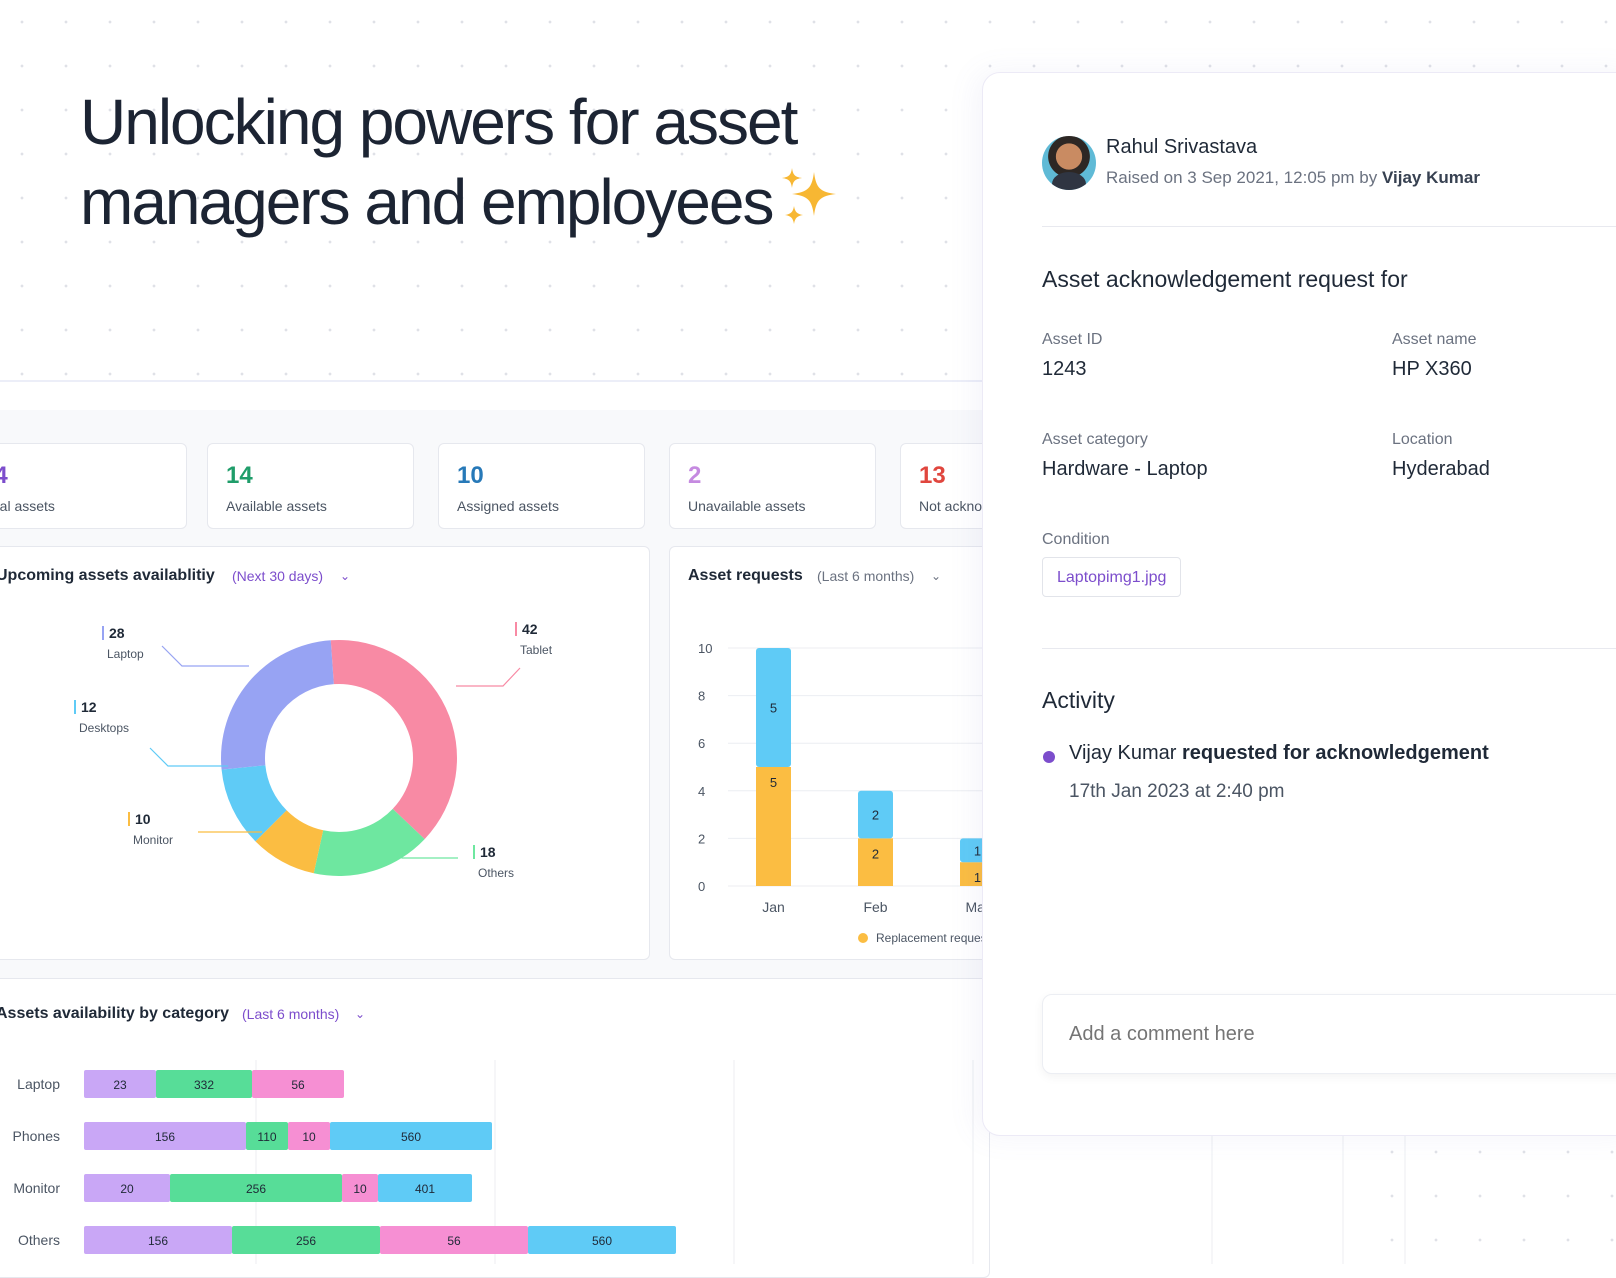 This screenshot has width=1616, height=1278. I want to click on slice-label: Others, so click(496, 873).